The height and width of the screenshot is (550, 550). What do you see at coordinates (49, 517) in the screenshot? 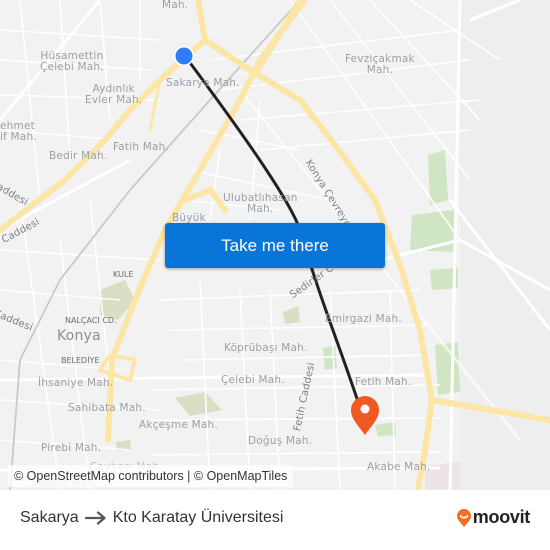
I see `origin-name: Sakarya` at bounding box center [49, 517].